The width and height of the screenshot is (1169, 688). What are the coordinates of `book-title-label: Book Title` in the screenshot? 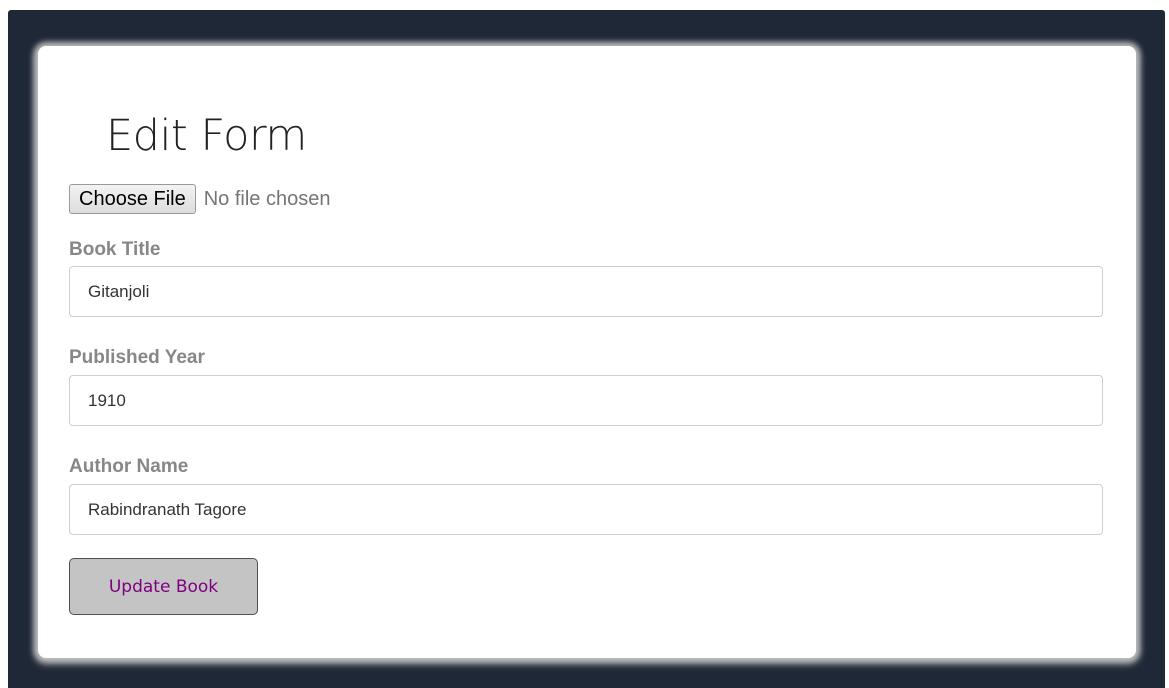 It's located at (115, 249).